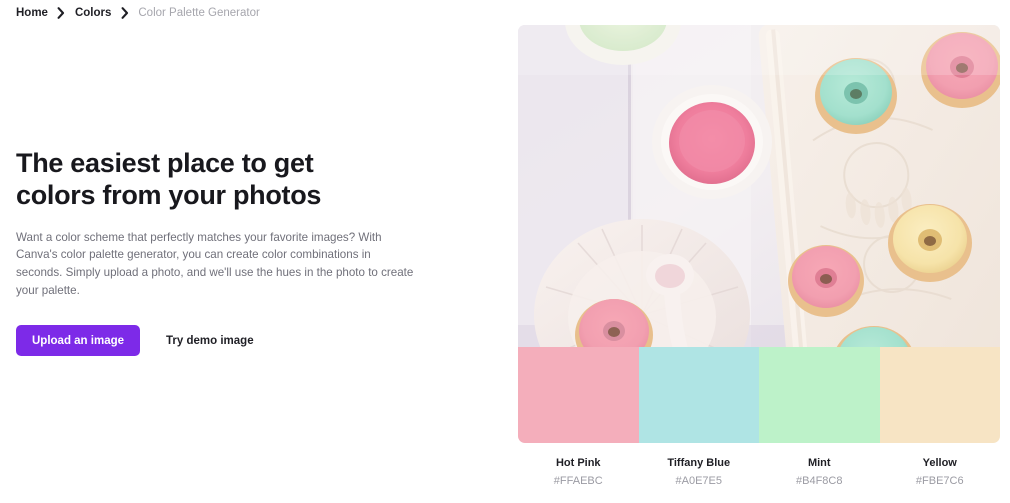 The width and height of the screenshot is (1010, 503). What do you see at coordinates (578, 481) in the screenshot?
I see `swatch-hex: #FFAEBC` at bounding box center [578, 481].